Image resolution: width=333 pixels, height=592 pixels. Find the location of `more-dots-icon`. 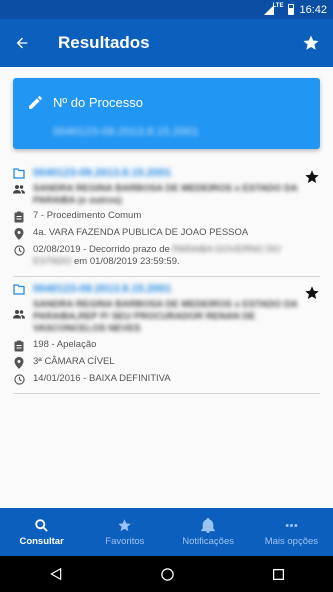

more-dots-icon is located at coordinates (291, 525).